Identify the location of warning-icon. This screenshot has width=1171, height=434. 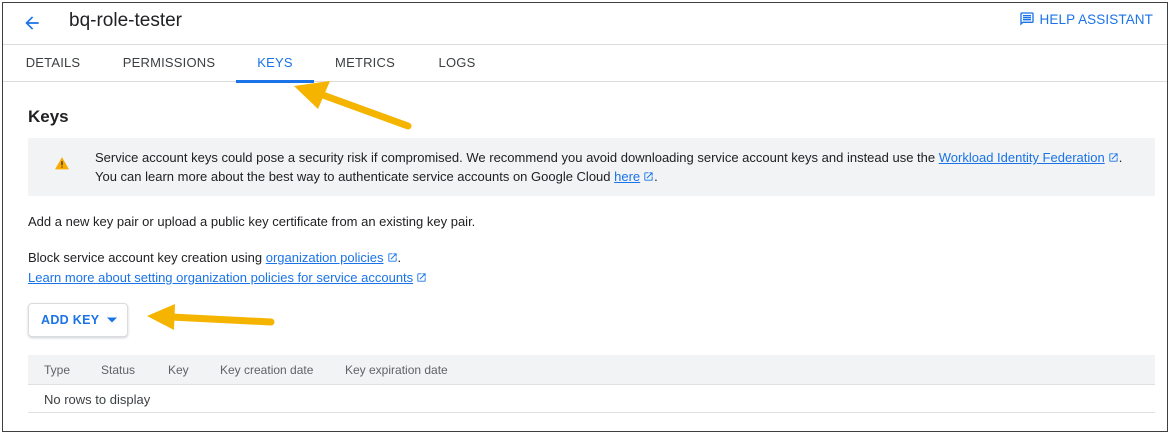
(62, 163).